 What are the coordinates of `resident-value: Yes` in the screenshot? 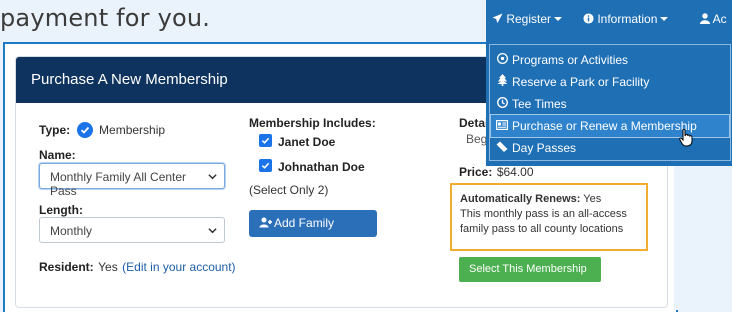 It's located at (108, 267).